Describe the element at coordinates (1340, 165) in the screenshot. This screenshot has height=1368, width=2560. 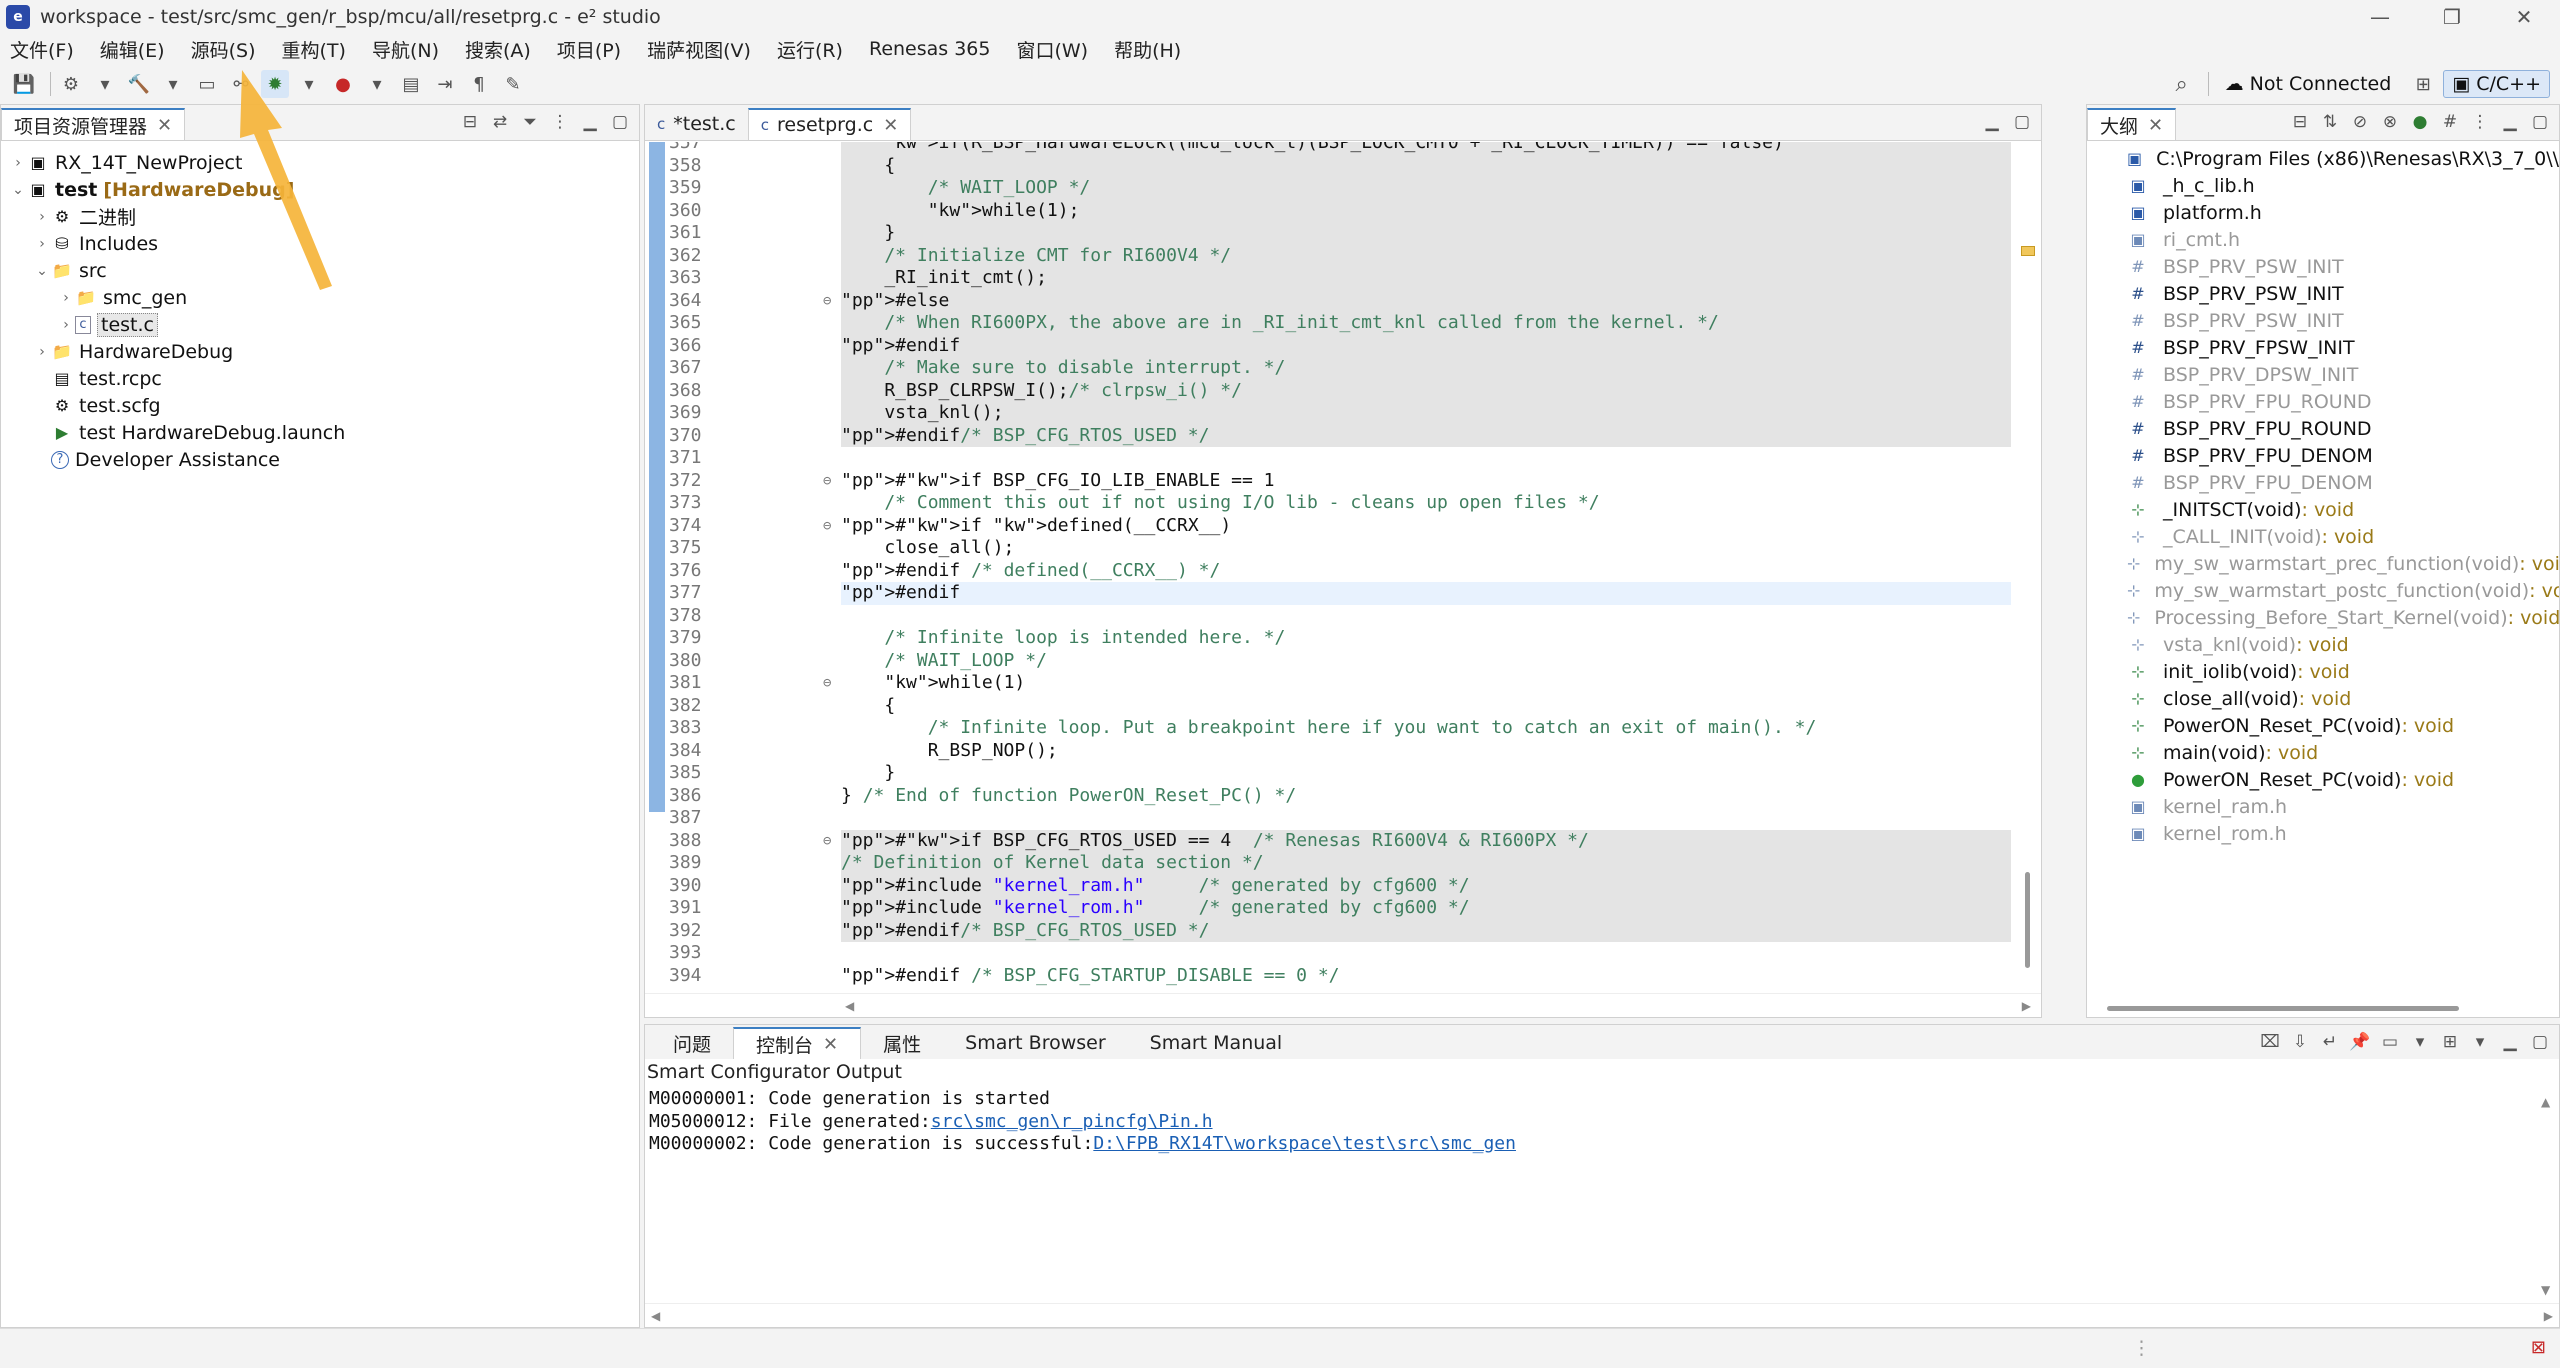
I see `code-line: 358 {` at that location.